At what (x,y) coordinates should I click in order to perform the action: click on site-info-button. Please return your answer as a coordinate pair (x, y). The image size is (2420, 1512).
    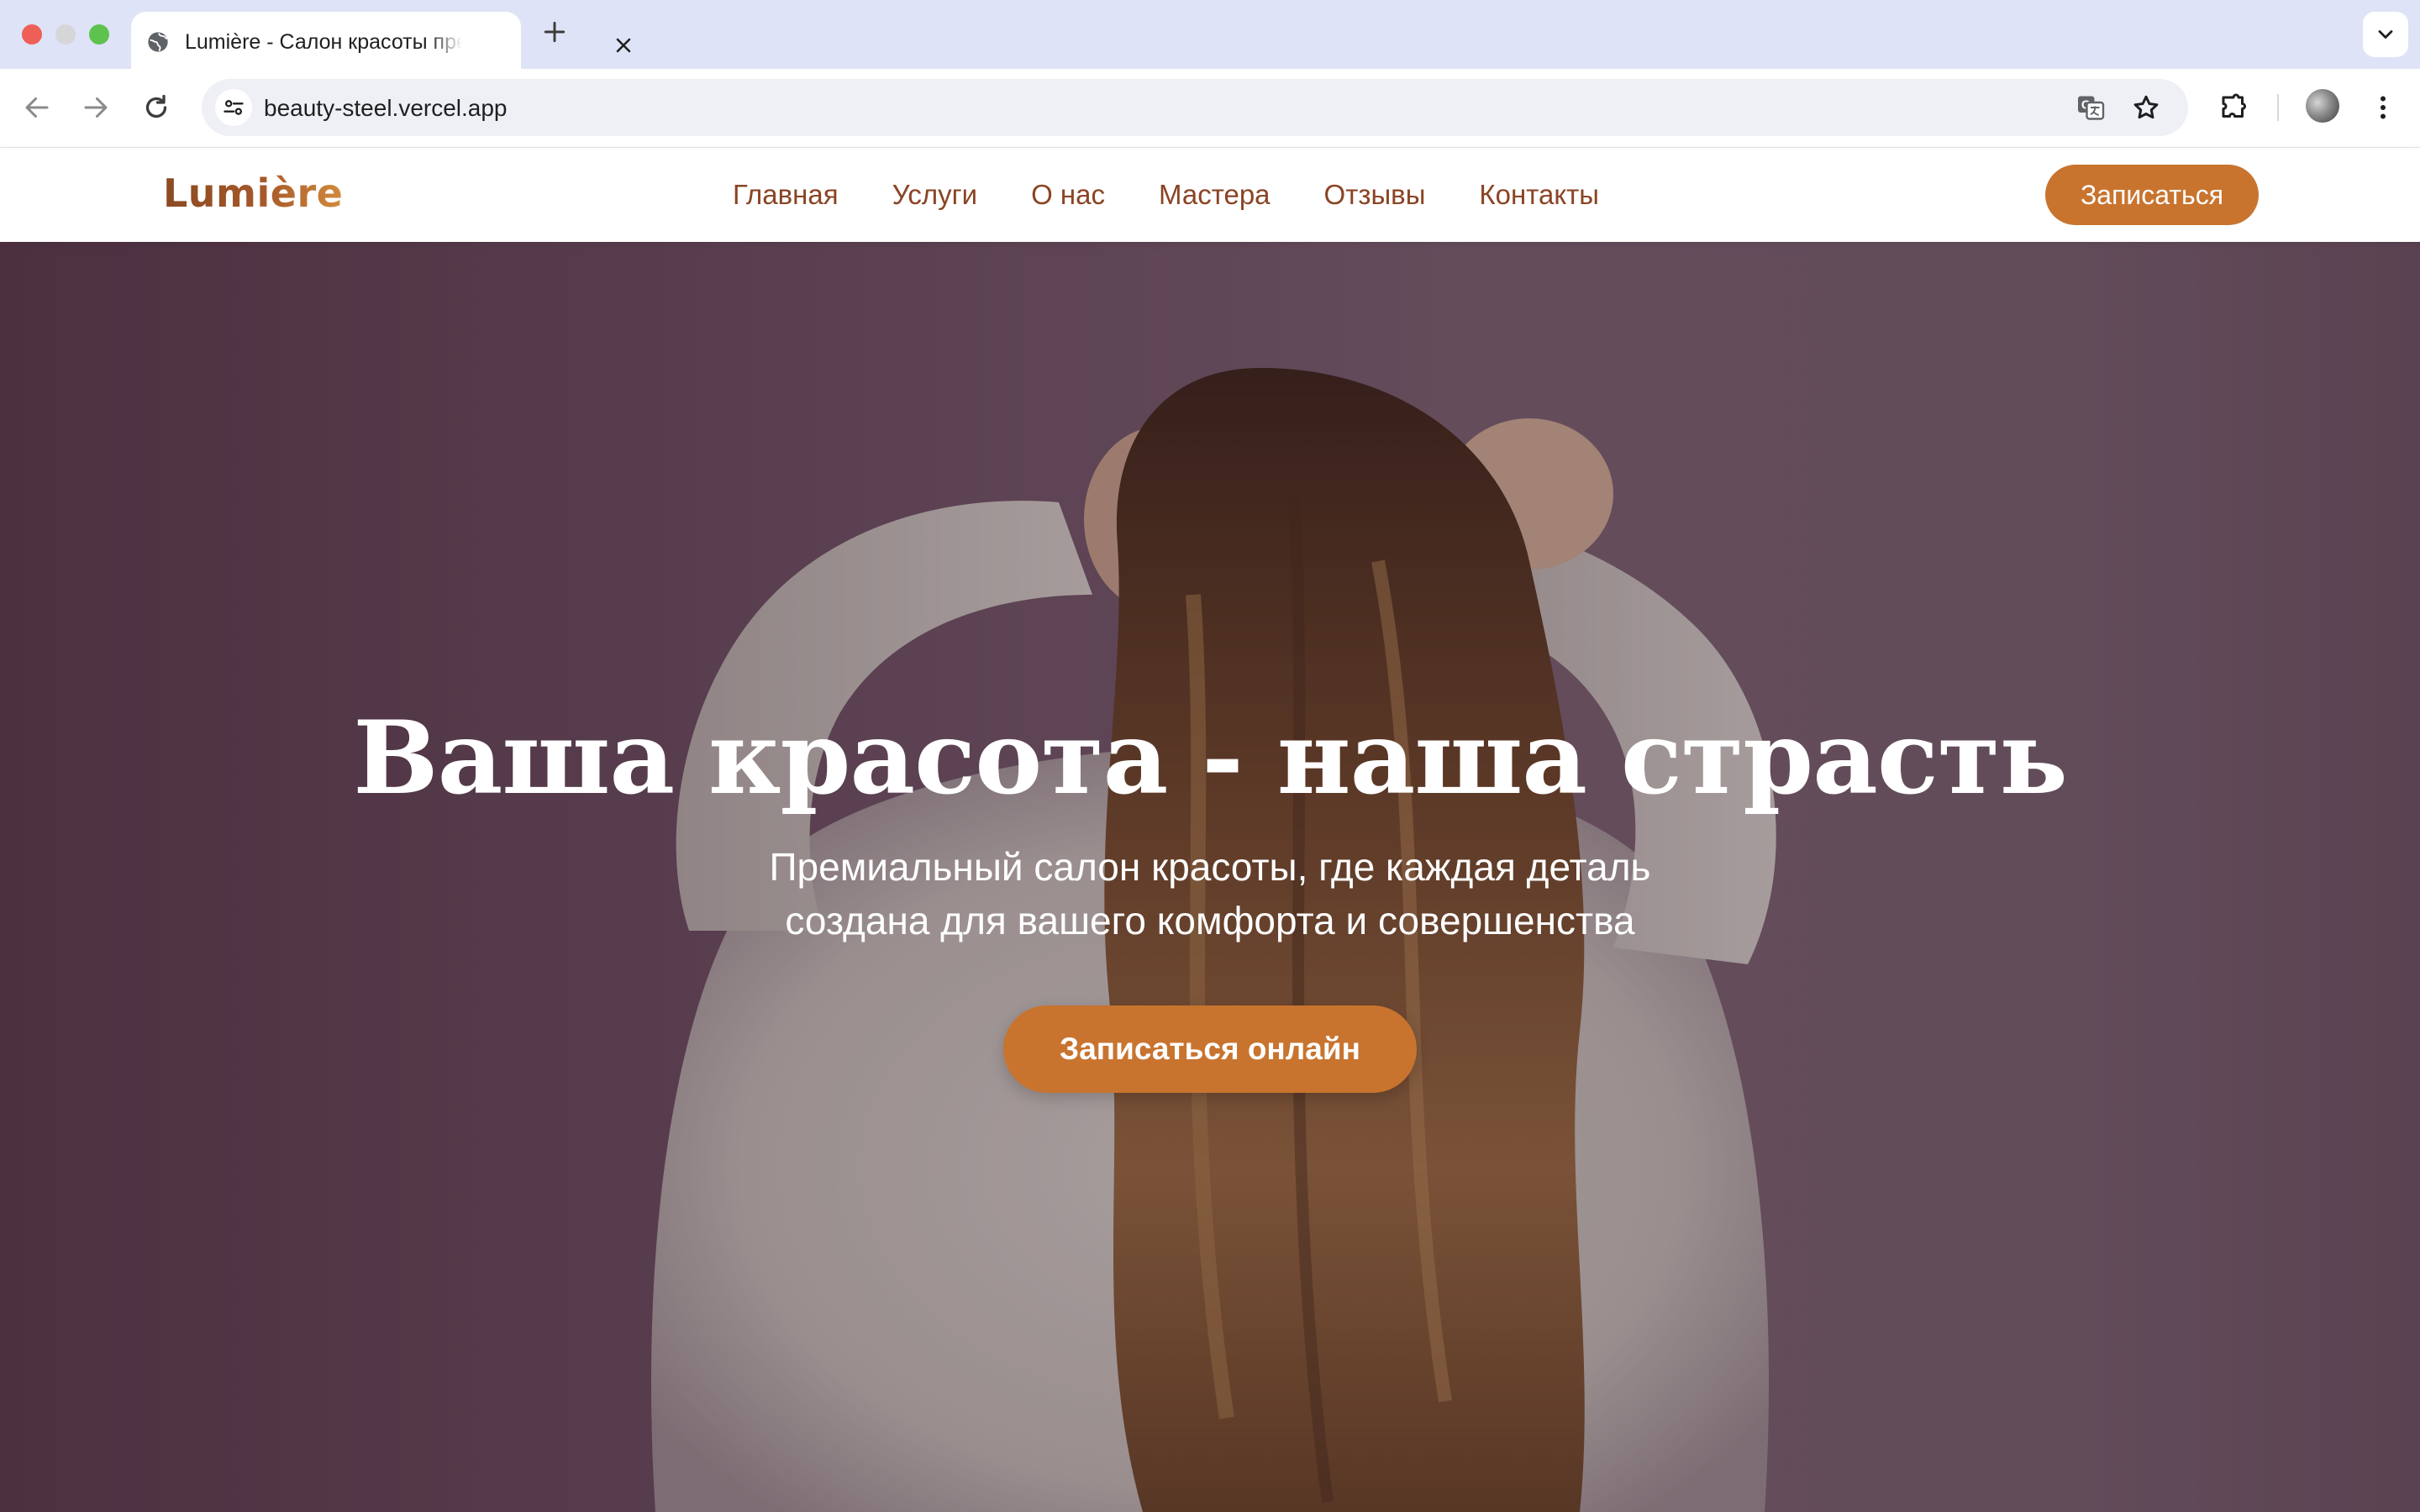
    Looking at the image, I should click on (233, 107).